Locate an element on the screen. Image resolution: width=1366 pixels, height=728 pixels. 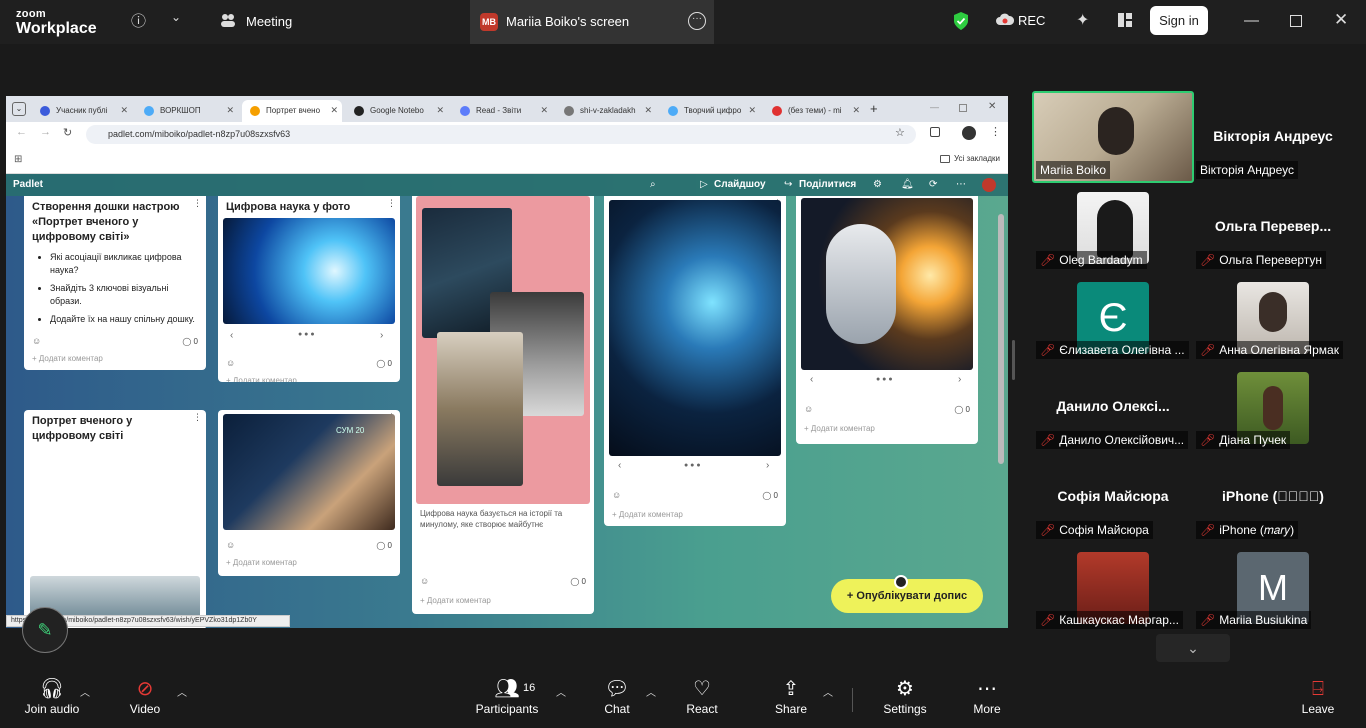
maximize-icon is located at coordinates (1296, 21).